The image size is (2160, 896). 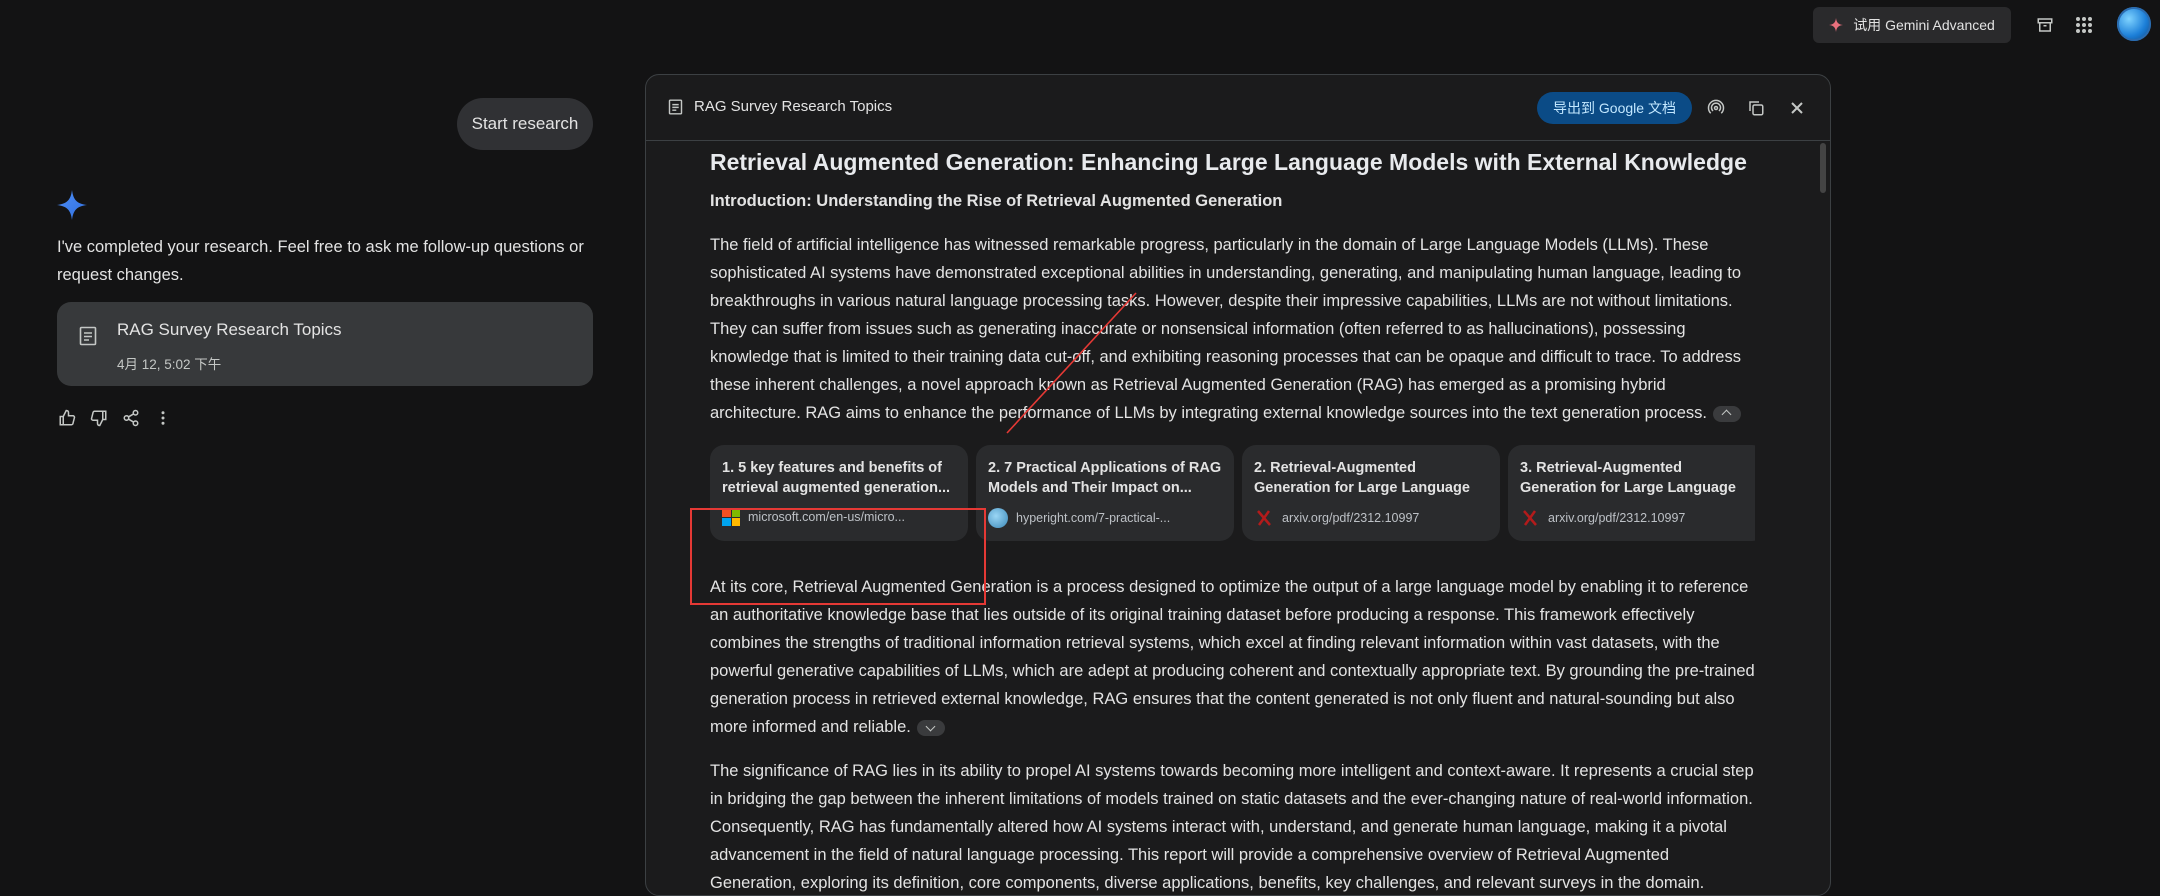 I want to click on more-options-icon, so click(x=163, y=418).